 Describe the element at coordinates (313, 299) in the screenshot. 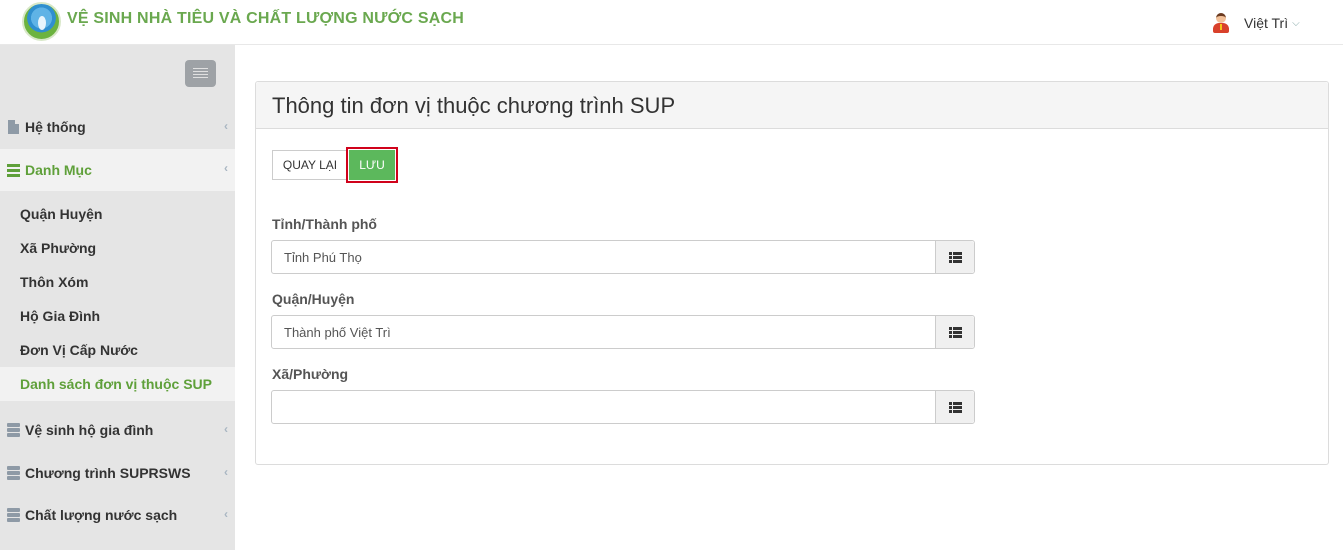

I see `district-label: Quận/Huyện` at that location.